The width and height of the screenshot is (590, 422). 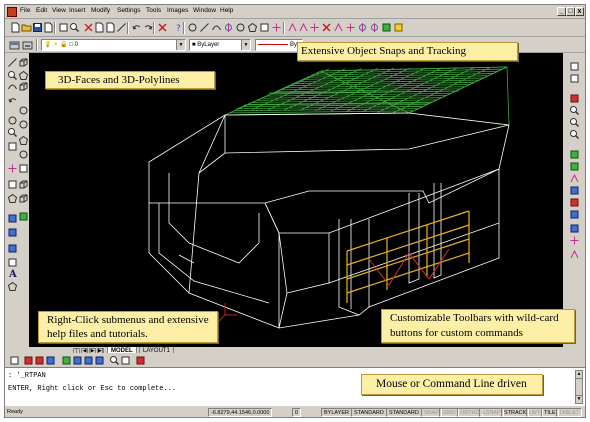 I want to click on new-icon, so click(x=15, y=27).